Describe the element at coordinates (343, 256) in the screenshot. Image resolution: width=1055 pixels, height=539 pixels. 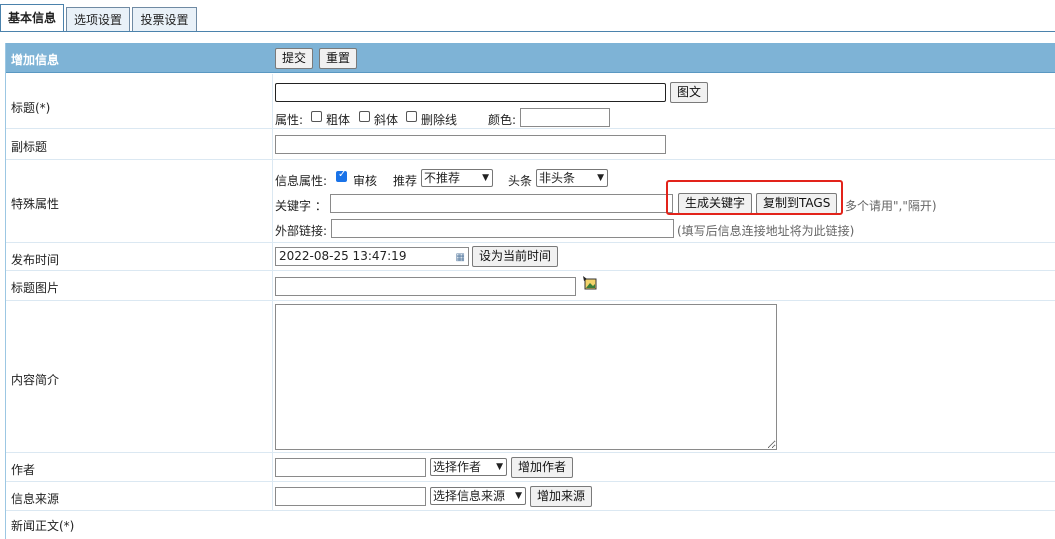
I see `publish-time-value: 2022-08-25 13:47:19` at that location.